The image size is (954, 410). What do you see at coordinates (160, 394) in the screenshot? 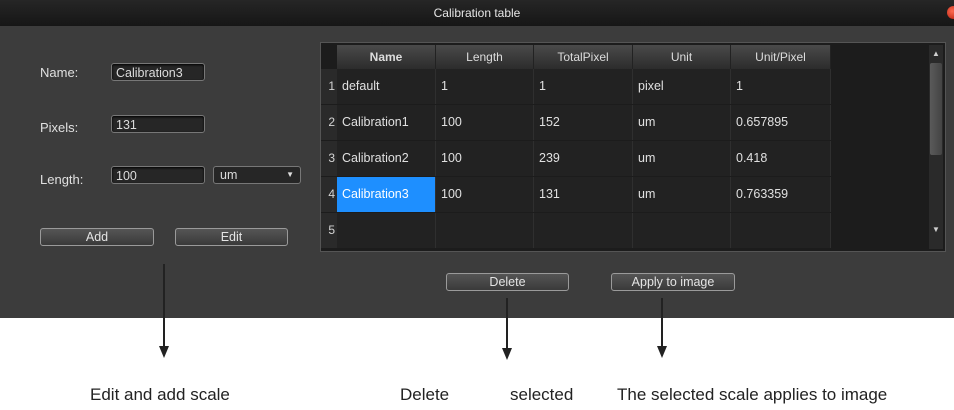
I see `caption-edit-add: Edit and add scale` at bounding box center [160, 394].